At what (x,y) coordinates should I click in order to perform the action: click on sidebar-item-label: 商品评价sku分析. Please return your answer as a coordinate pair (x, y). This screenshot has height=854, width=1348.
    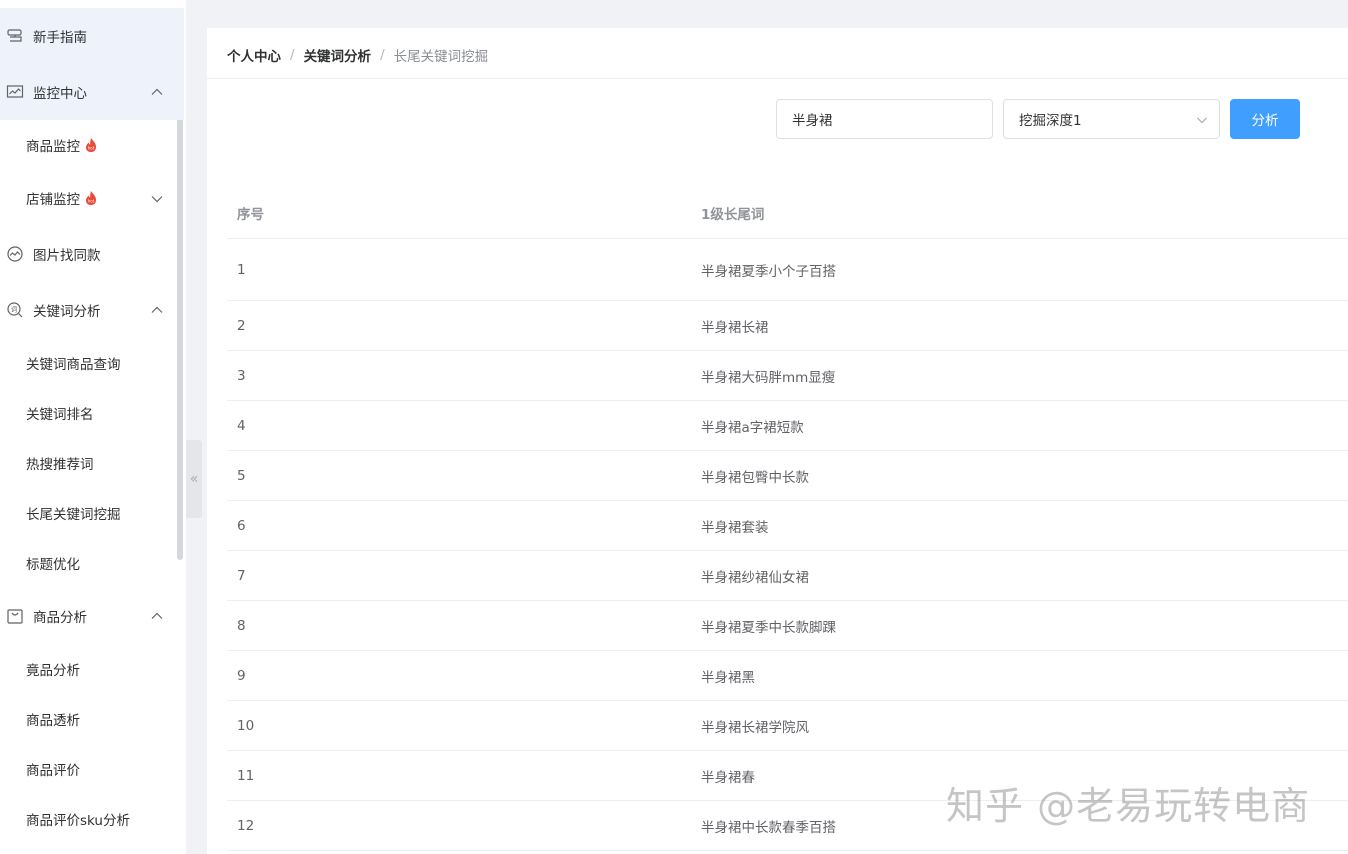
    Looking at the image, I should click on (78, 821).